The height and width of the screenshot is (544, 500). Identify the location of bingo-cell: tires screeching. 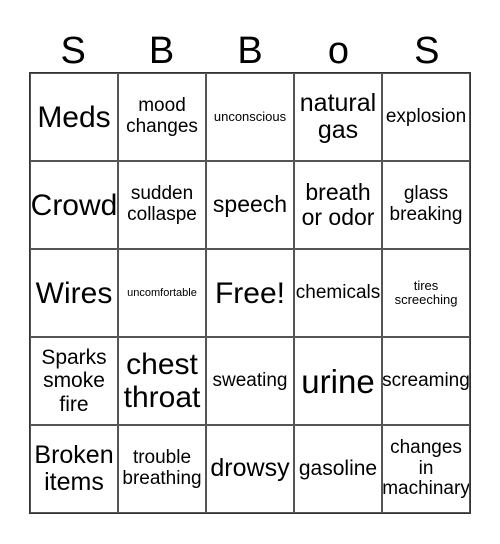
(426, 293).